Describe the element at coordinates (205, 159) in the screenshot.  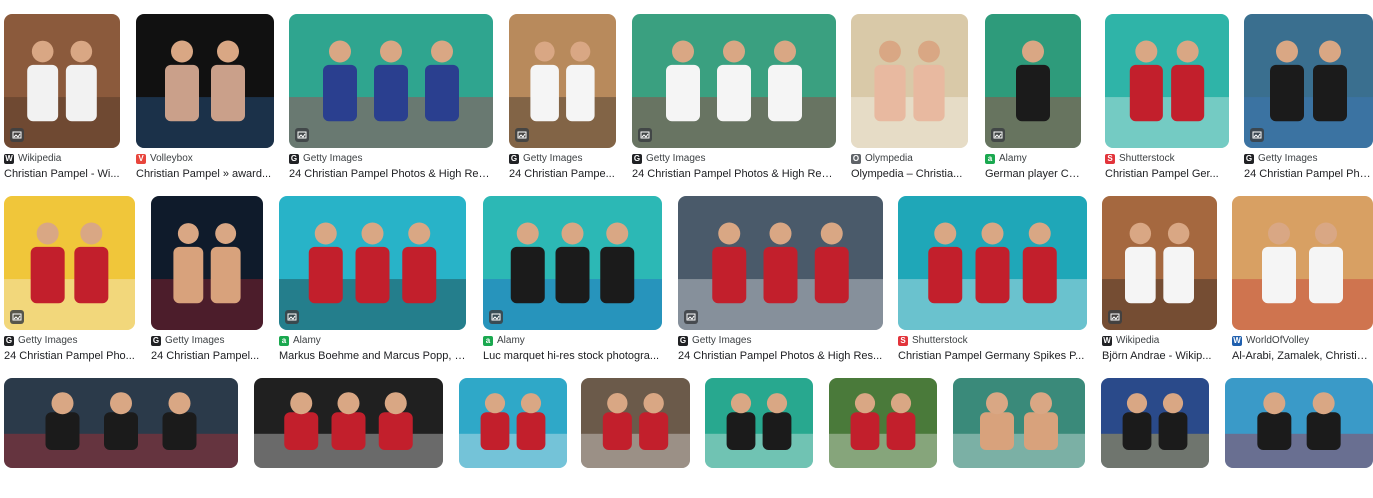
I see `result-source: V Volleybox` at that location.